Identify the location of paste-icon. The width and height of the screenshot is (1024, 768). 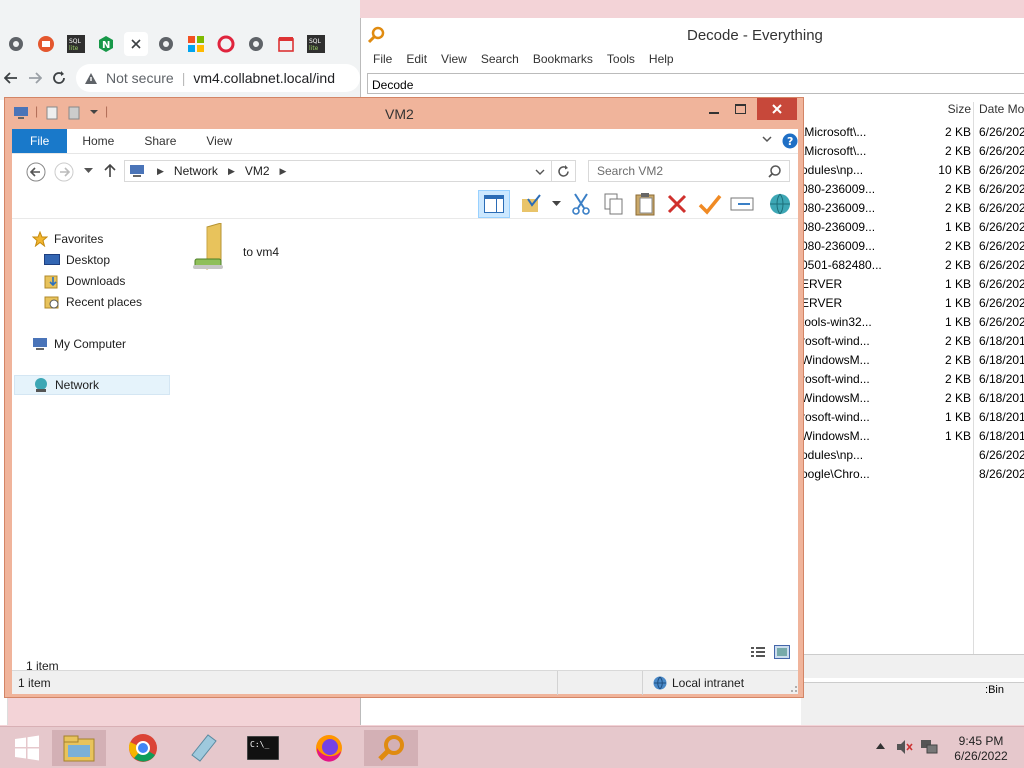
(645, 204).